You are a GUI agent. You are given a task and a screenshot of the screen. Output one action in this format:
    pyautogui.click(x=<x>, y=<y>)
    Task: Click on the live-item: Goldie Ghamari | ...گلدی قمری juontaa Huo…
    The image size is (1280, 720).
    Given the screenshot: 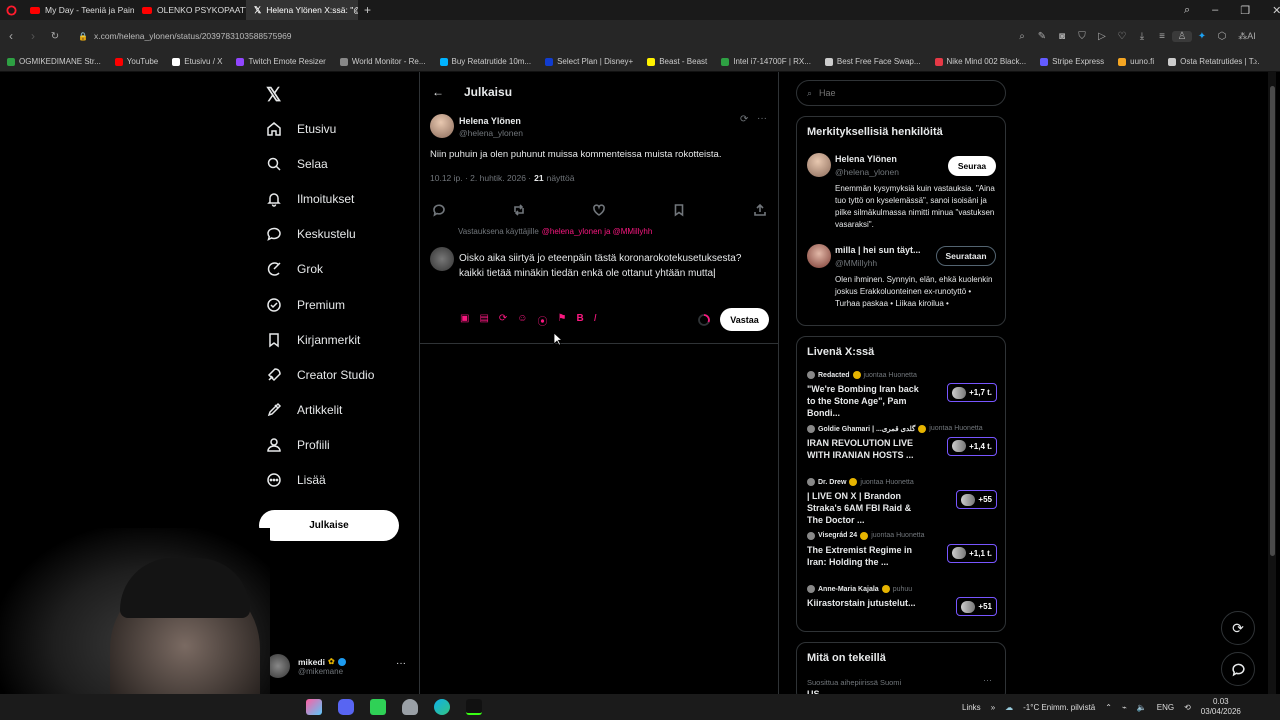 What is the action you would take?
    pyautogui.click(x=902, y=442)
    